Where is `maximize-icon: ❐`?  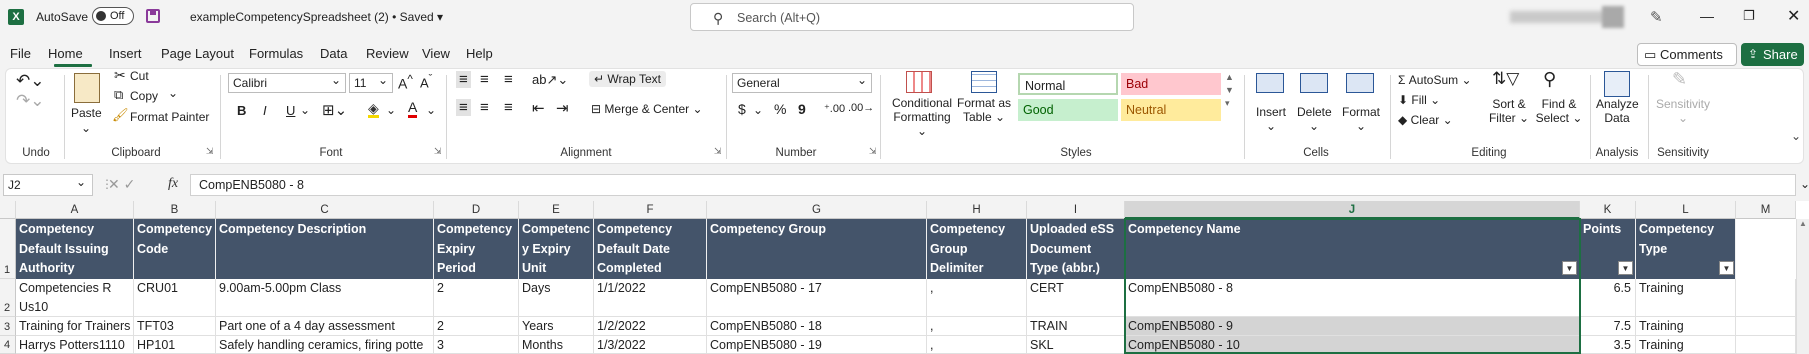 maximize-icon: ❐ is located at coordinates (1749, 16).